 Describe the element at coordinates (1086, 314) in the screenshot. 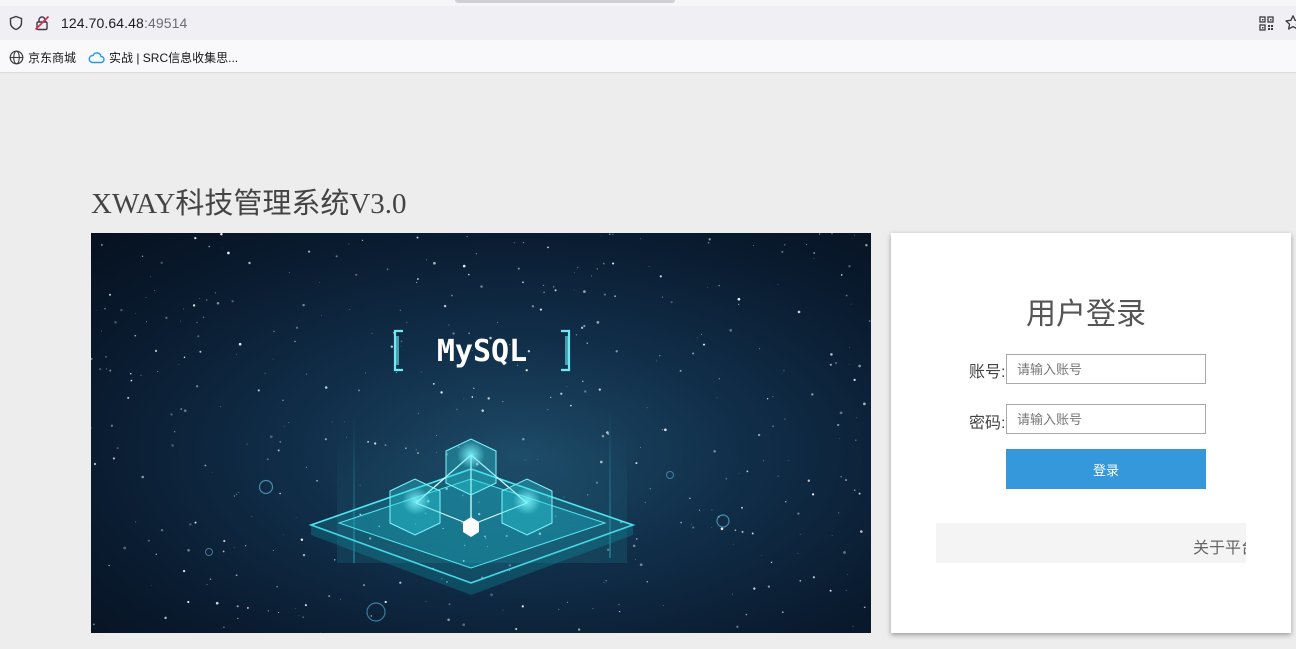

I see `login-title: 用户登录` at that location.